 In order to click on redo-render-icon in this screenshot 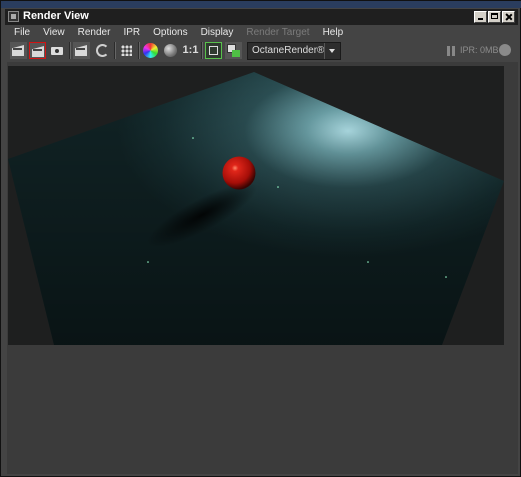, I will do `click(18, 50)`.